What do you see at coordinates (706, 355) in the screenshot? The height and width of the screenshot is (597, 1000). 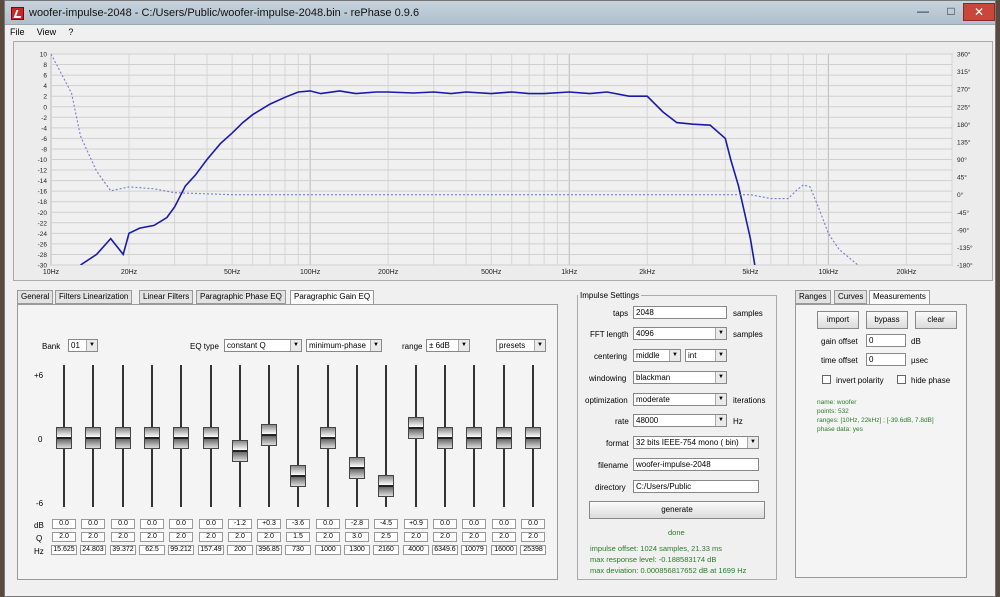 I see `centering-mode-select: int ▼` at bounding box center [706, 355].